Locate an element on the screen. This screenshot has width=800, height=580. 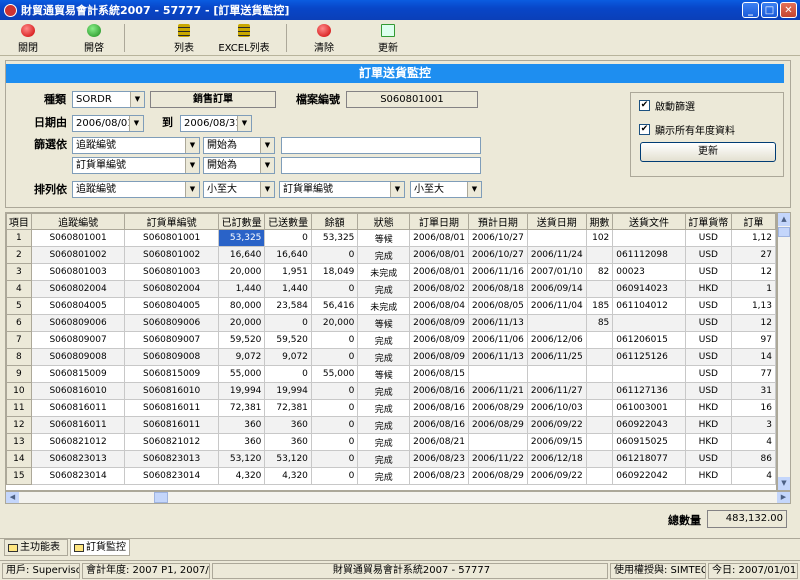
table-cell: 2006/10/27 is located at coordinates (497, 255).